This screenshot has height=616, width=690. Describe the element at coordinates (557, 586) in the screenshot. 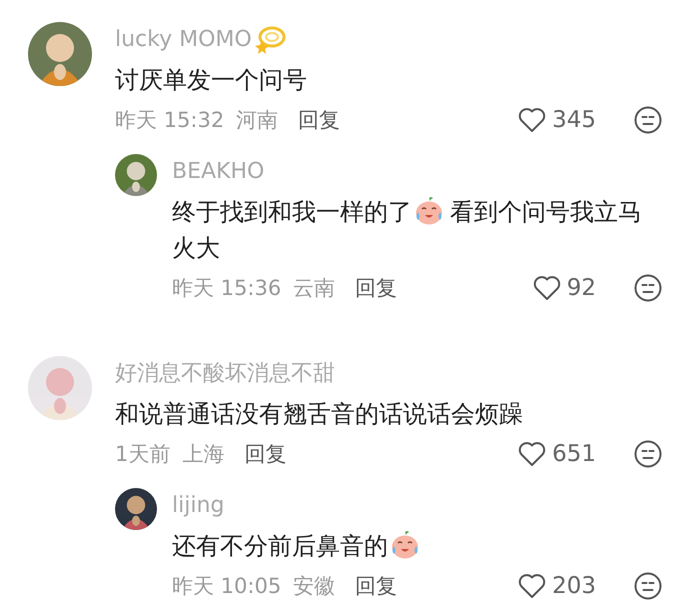

I see `like-button: 203` at that location.